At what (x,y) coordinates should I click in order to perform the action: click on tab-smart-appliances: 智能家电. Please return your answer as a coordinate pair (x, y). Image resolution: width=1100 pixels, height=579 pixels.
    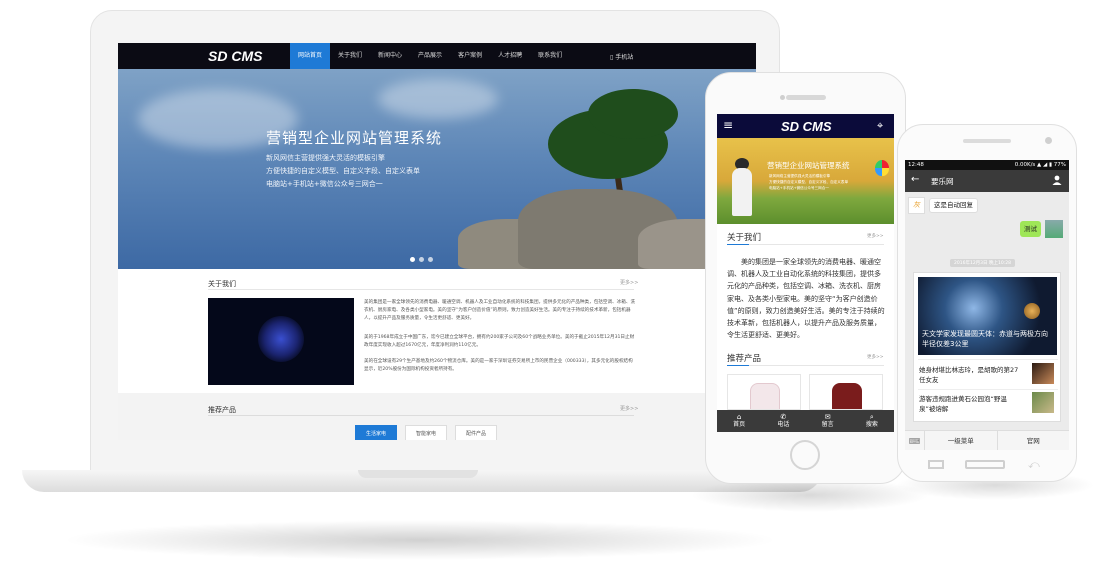
    Looking at the image, I should click on (426, 432).